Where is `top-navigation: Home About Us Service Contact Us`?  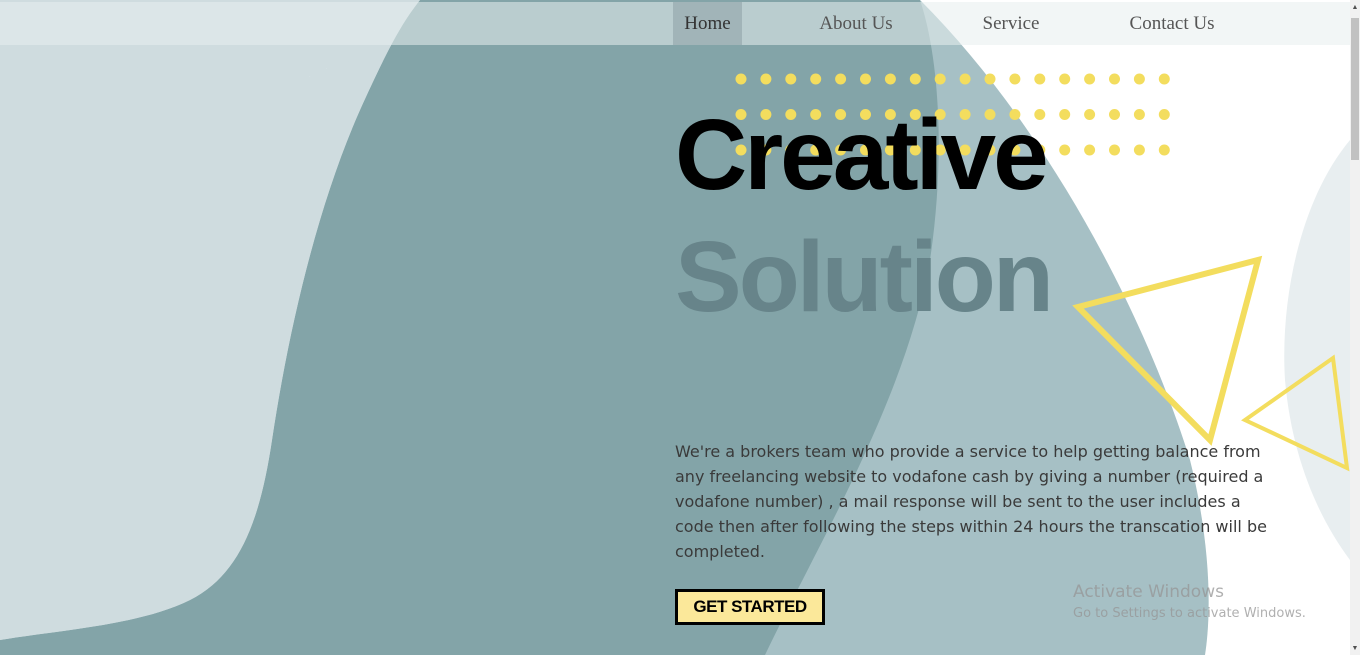
top-navigation: Home About Us Service Contact Us is located at coordinates (675, 23).